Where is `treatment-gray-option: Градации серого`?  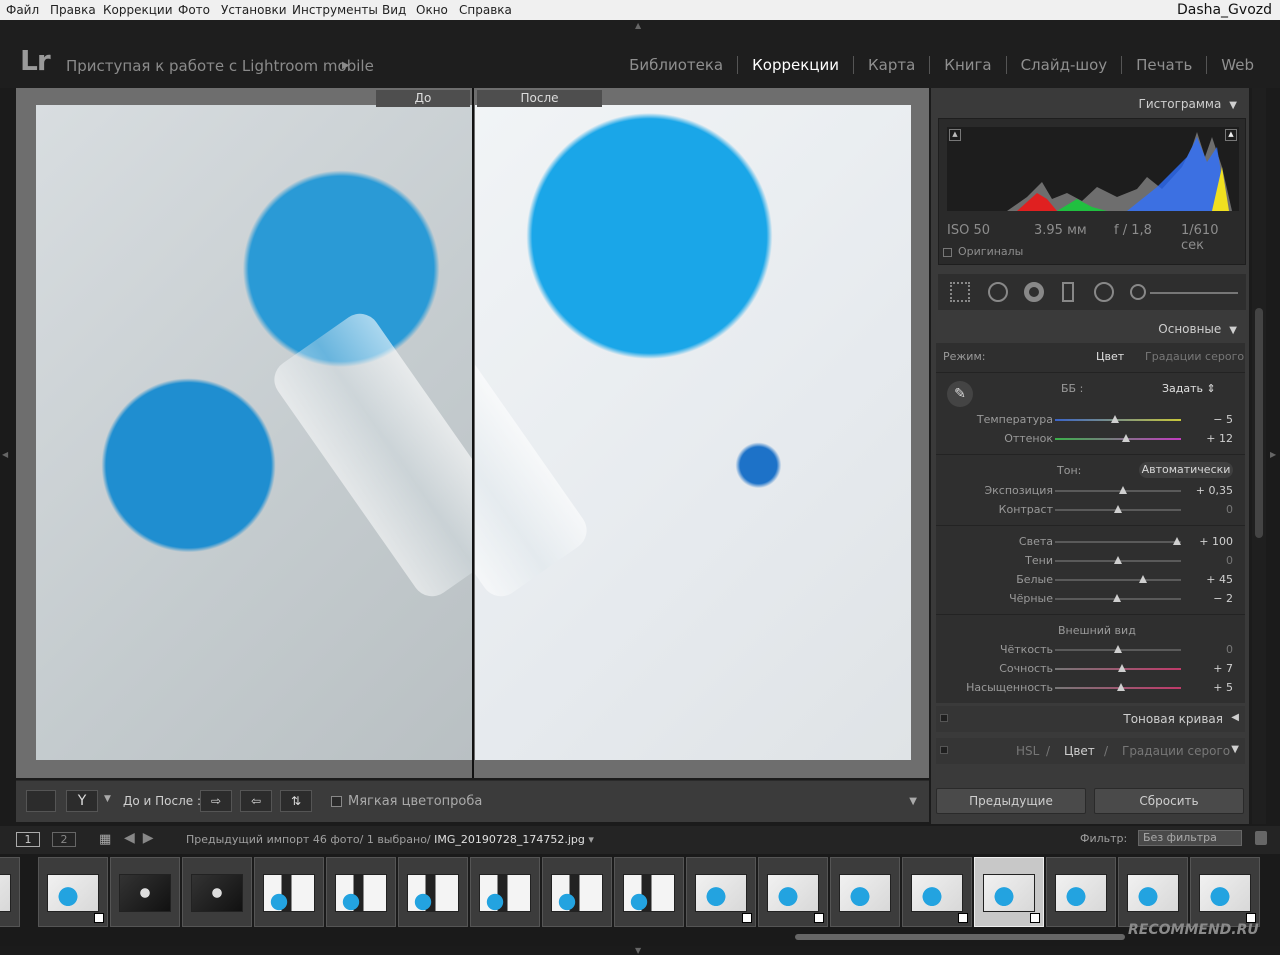 treatment-gray-option: Градации серого is located at coordinates (1194, 356).